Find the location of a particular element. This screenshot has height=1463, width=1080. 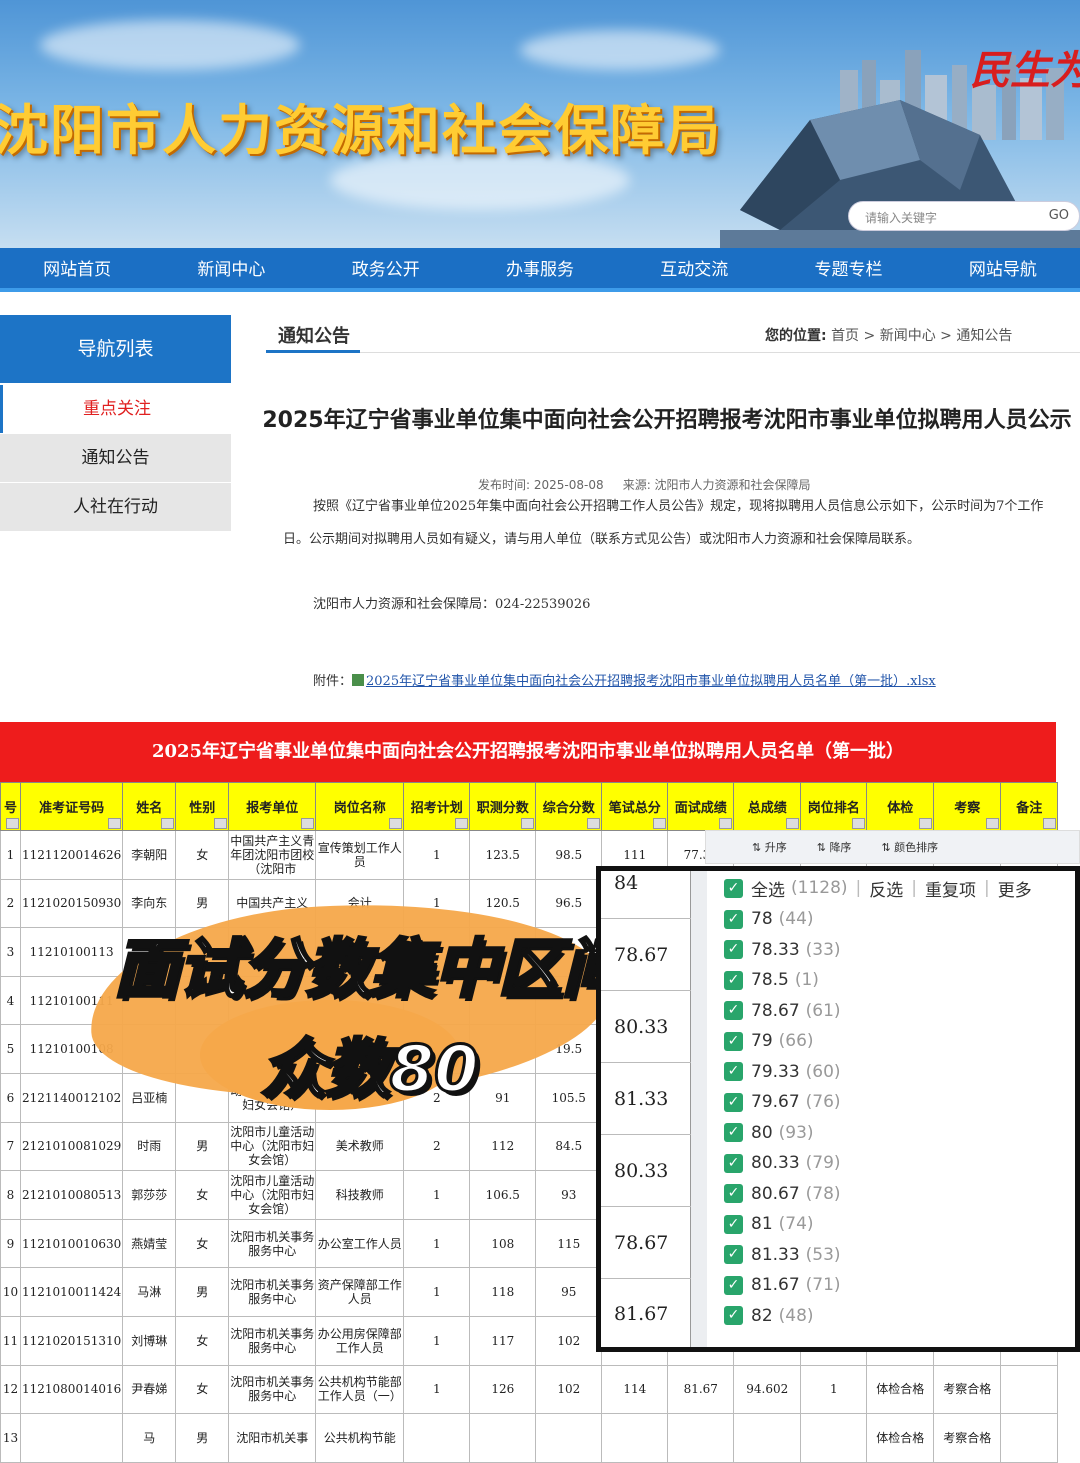

table-cell: 13 is located at coordinates (10, 1438).